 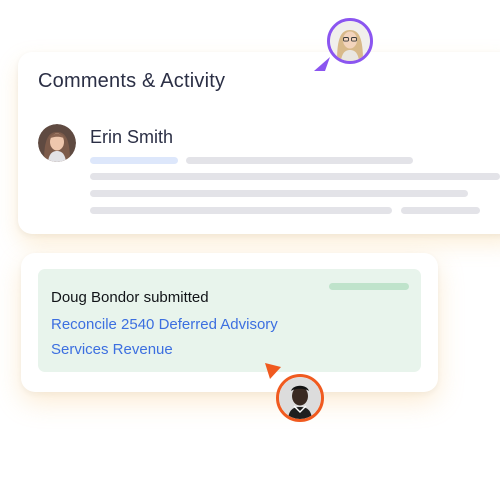 I want to click on avatar, so click(x=57, y=143).